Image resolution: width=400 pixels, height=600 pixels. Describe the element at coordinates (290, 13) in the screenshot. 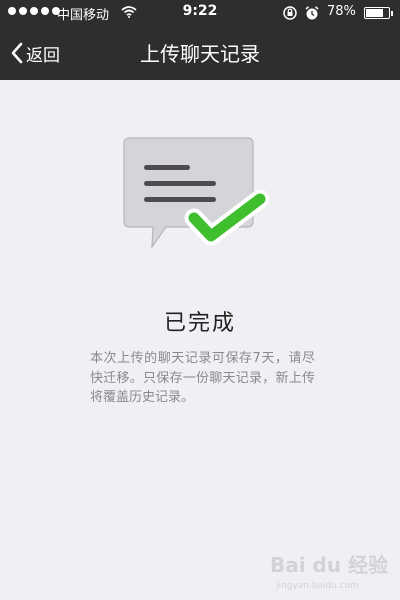

I see `rotation-lock-icon` at that location.